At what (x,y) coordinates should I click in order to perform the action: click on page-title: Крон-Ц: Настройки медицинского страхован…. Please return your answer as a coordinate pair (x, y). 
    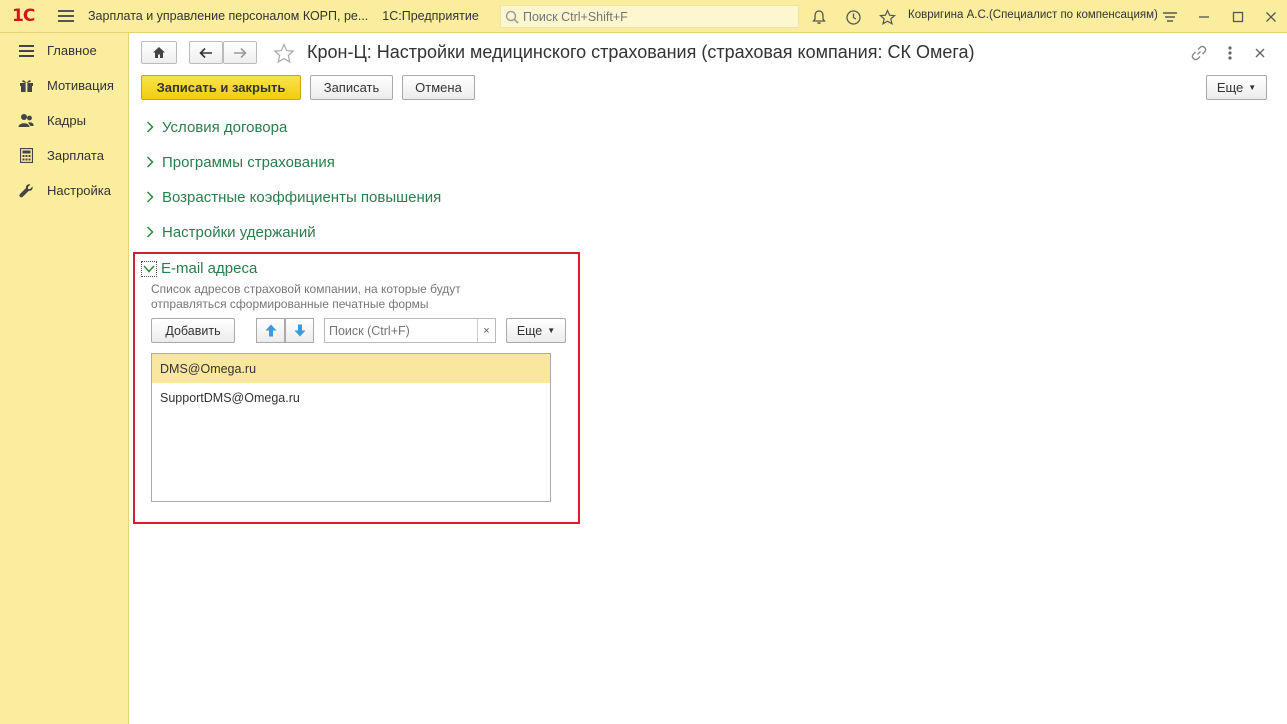
    Looking at the image, I should click on (641, 52).